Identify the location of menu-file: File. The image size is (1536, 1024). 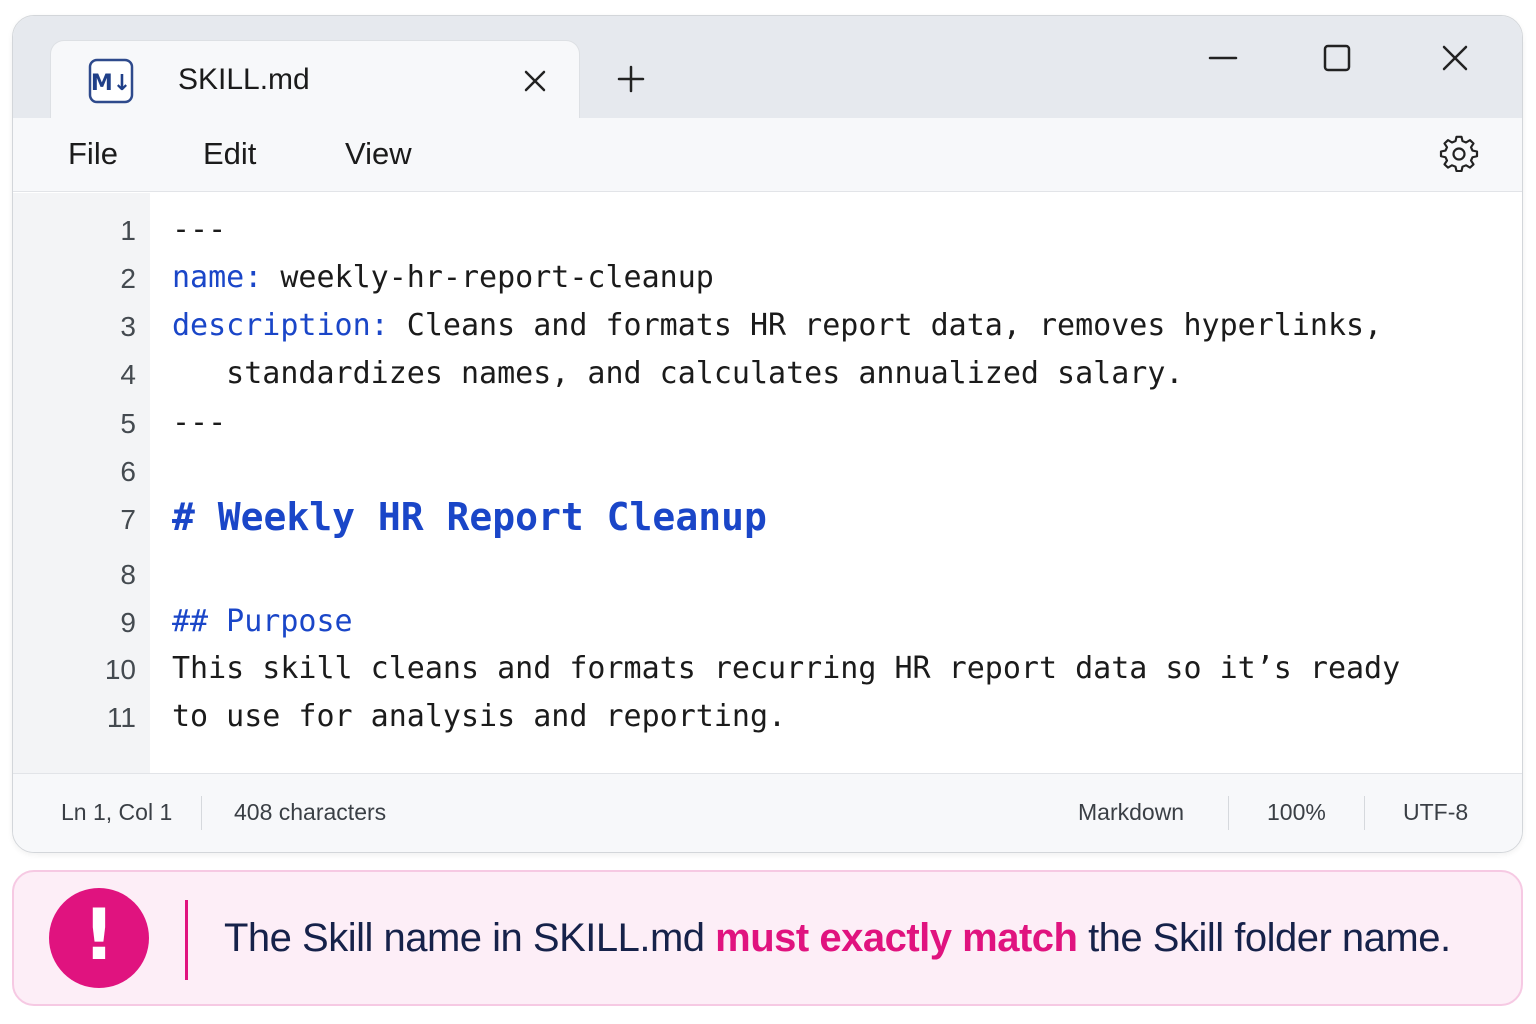
(93, 154).